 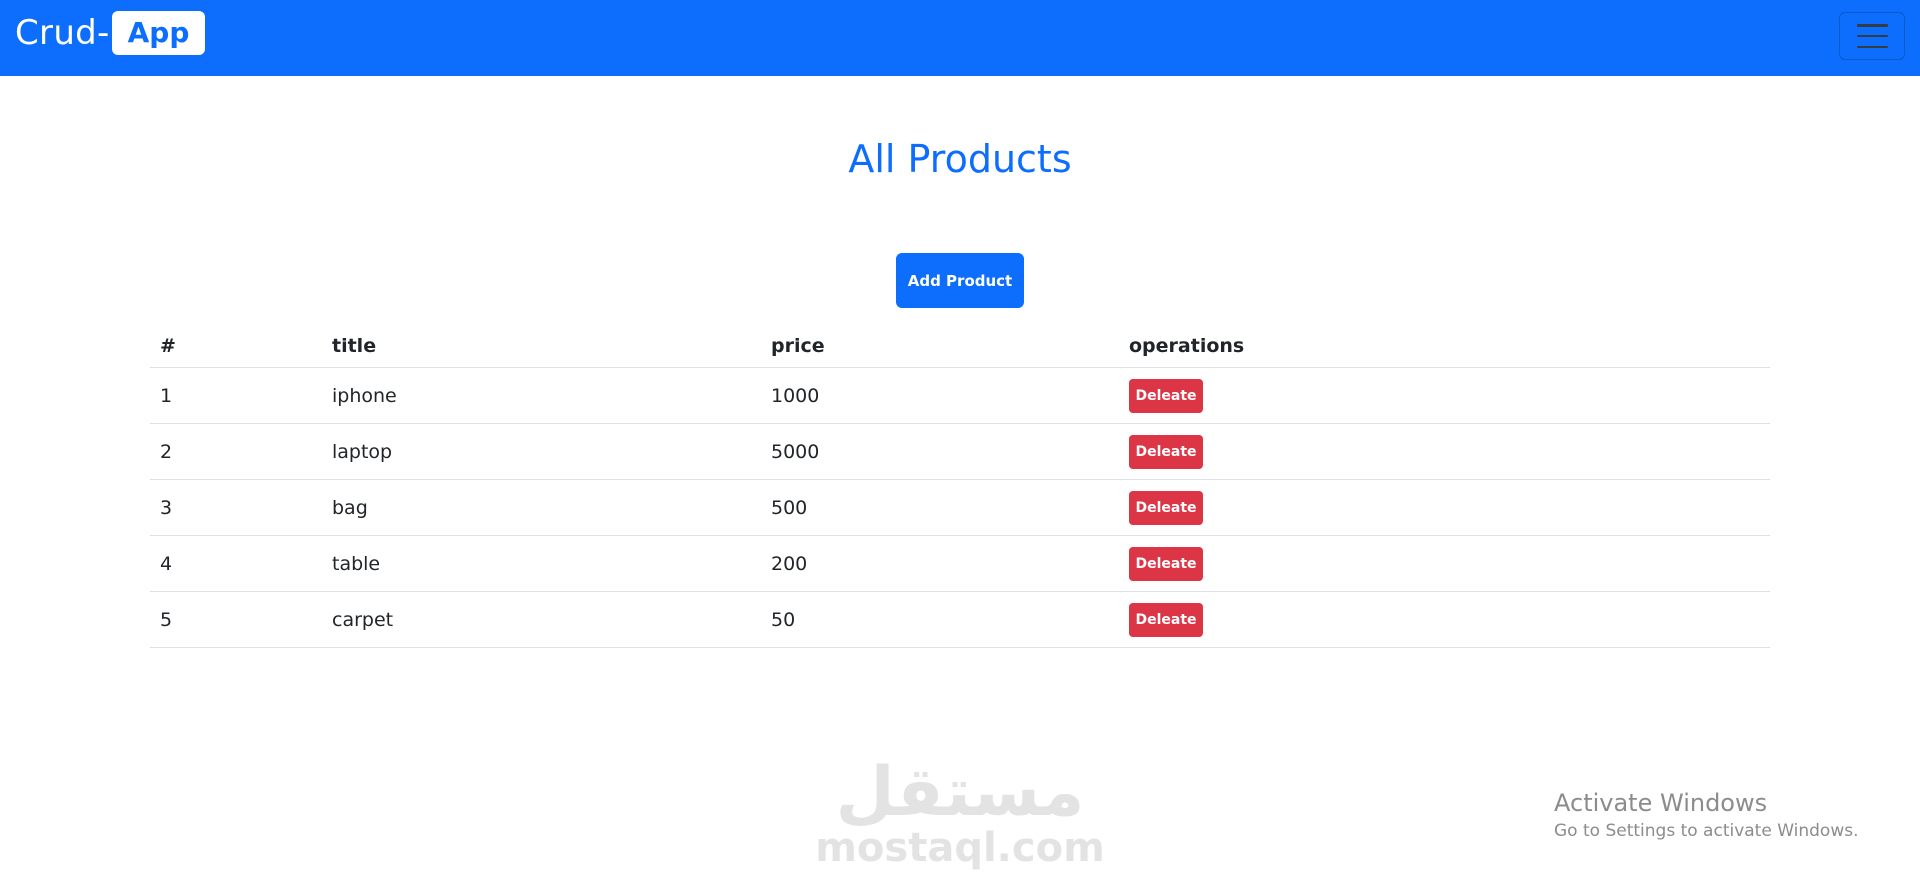 What do you see at coordinates (960, 38) in the screenshot?
I see `navbar: Crud- App` at bounding box center [960, 38].